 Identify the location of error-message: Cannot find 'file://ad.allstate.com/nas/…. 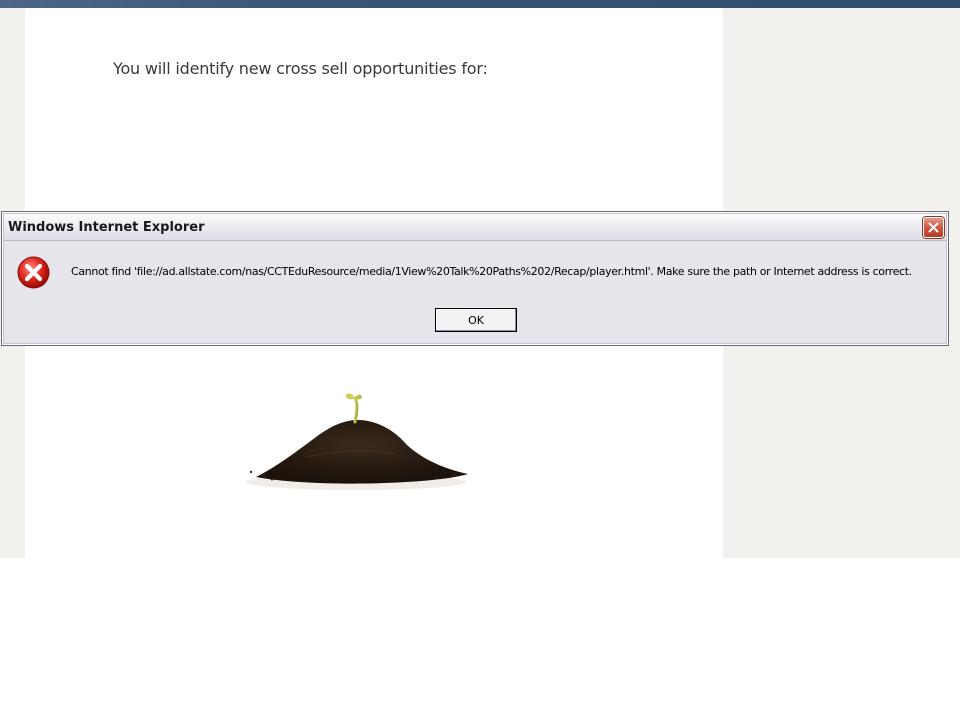
(491, 271).